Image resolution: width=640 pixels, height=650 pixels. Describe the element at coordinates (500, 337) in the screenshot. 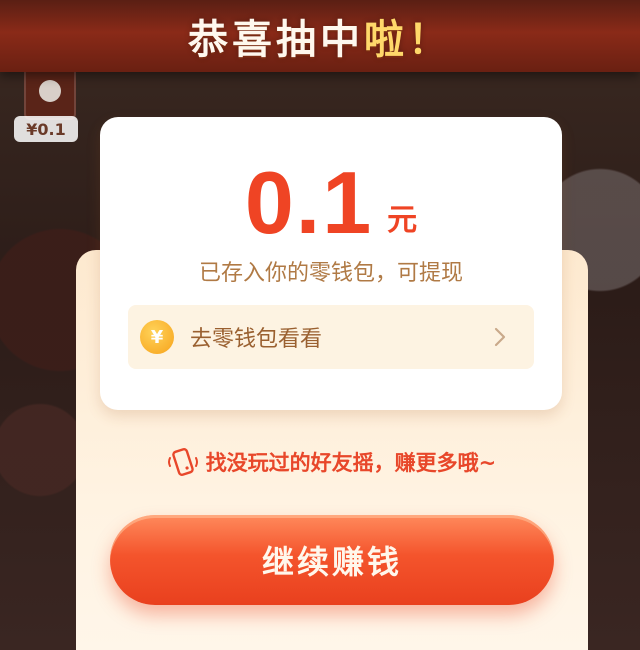

I see `chevron-right-icon` at that location.